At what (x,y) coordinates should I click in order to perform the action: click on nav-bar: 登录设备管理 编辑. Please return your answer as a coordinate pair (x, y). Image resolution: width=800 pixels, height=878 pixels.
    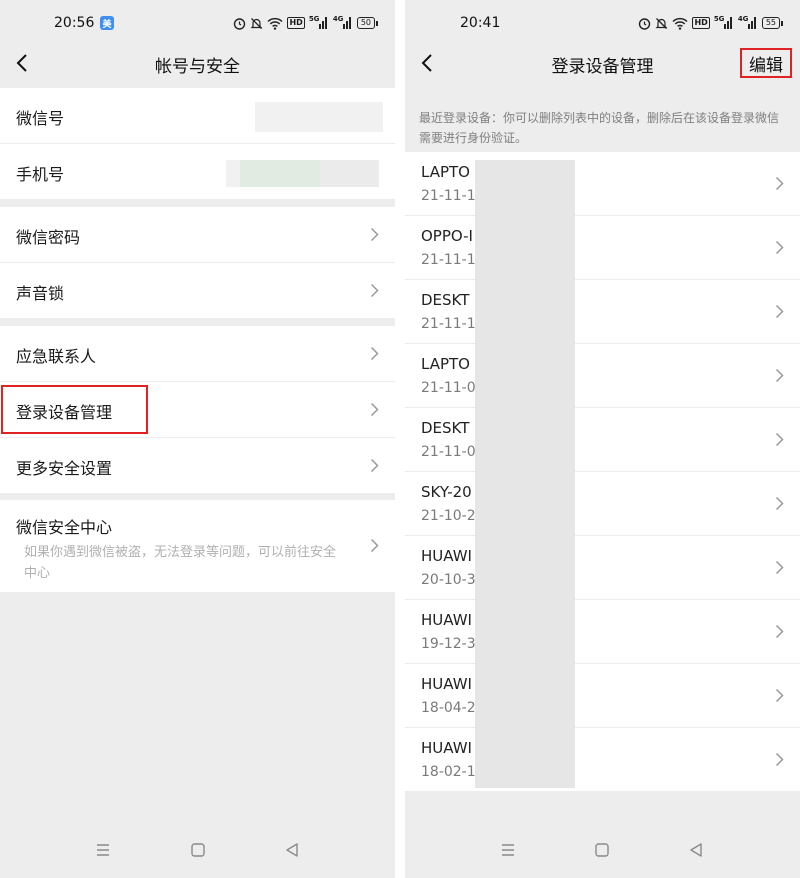
    Looking at the image, I should click on (602, 63).